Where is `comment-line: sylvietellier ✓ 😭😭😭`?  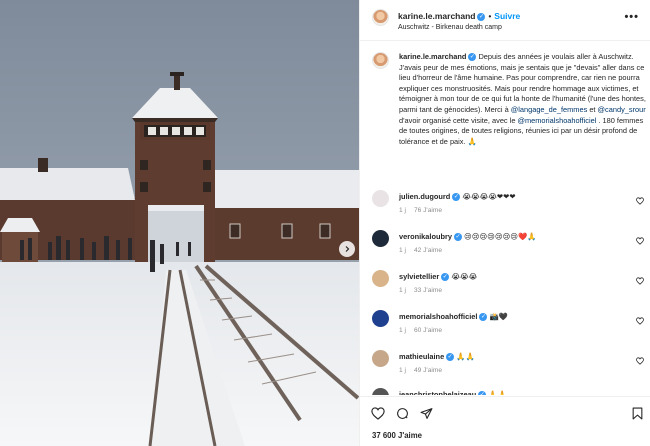 comment-line: sylvietellier ✓ 😭😭😭 is located at coordinates (514, 277).